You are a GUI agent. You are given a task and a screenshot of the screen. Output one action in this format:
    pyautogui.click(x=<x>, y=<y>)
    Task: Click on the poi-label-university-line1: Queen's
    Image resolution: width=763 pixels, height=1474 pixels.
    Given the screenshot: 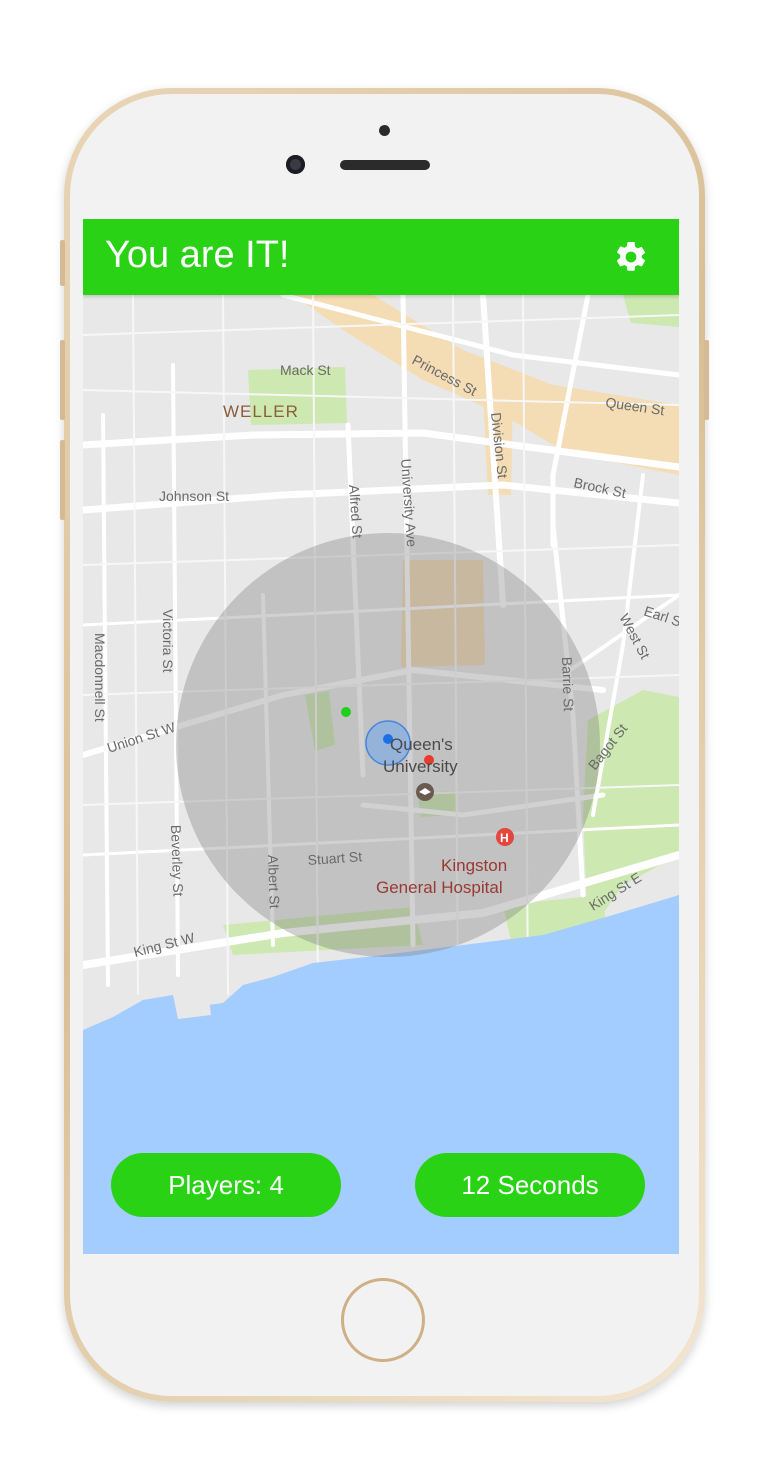 What is the action you would take?
    pyautogui.click(x=421, y=744)
    